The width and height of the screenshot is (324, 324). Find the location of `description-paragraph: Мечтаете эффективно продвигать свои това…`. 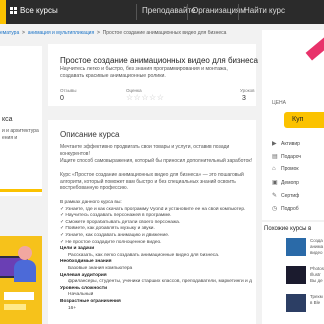

description-paragraph: Мечтаете эффективно продвигать свои това… is located at coordinates (145, 150).